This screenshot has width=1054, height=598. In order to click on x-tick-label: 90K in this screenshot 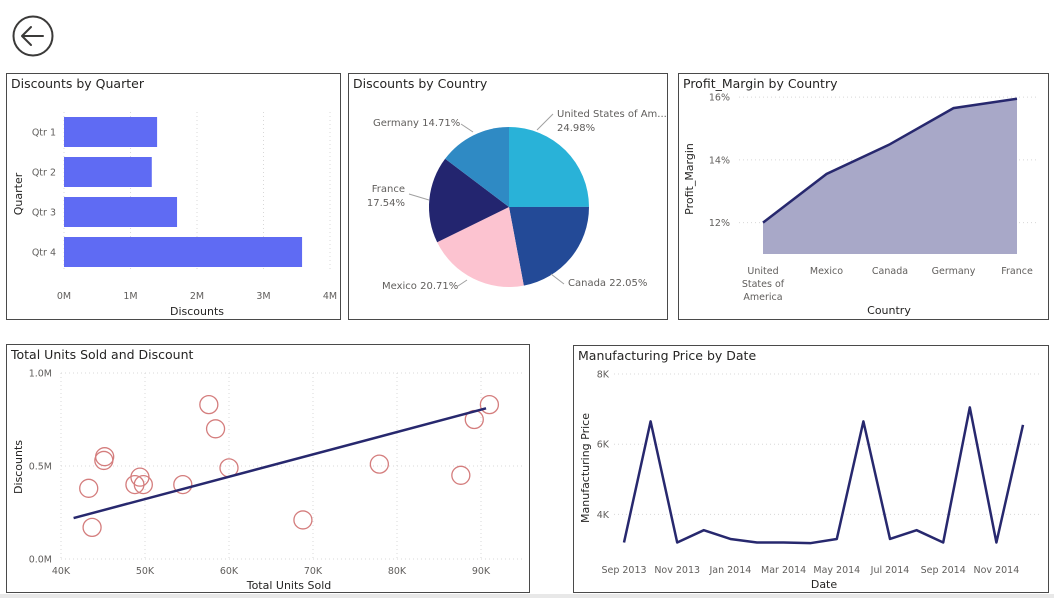, I will do `click(481, 571)`.